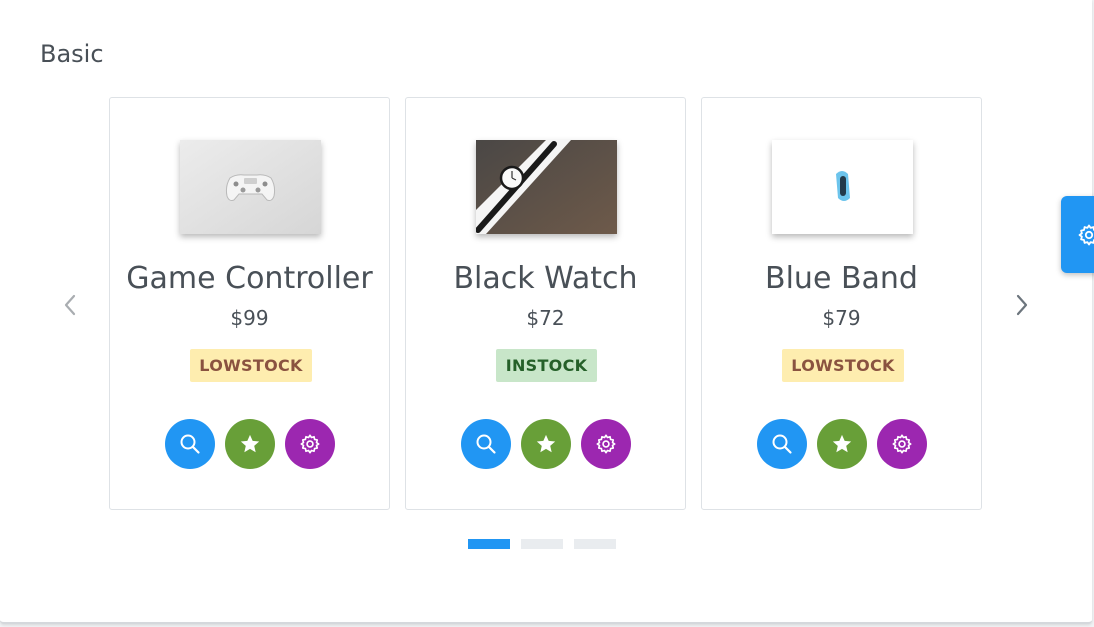 The width and height of the screenshot is (1094, 627). Describe the element at coordinates (546, 187) in the screenshot. I see `black-watch-image` at that location.